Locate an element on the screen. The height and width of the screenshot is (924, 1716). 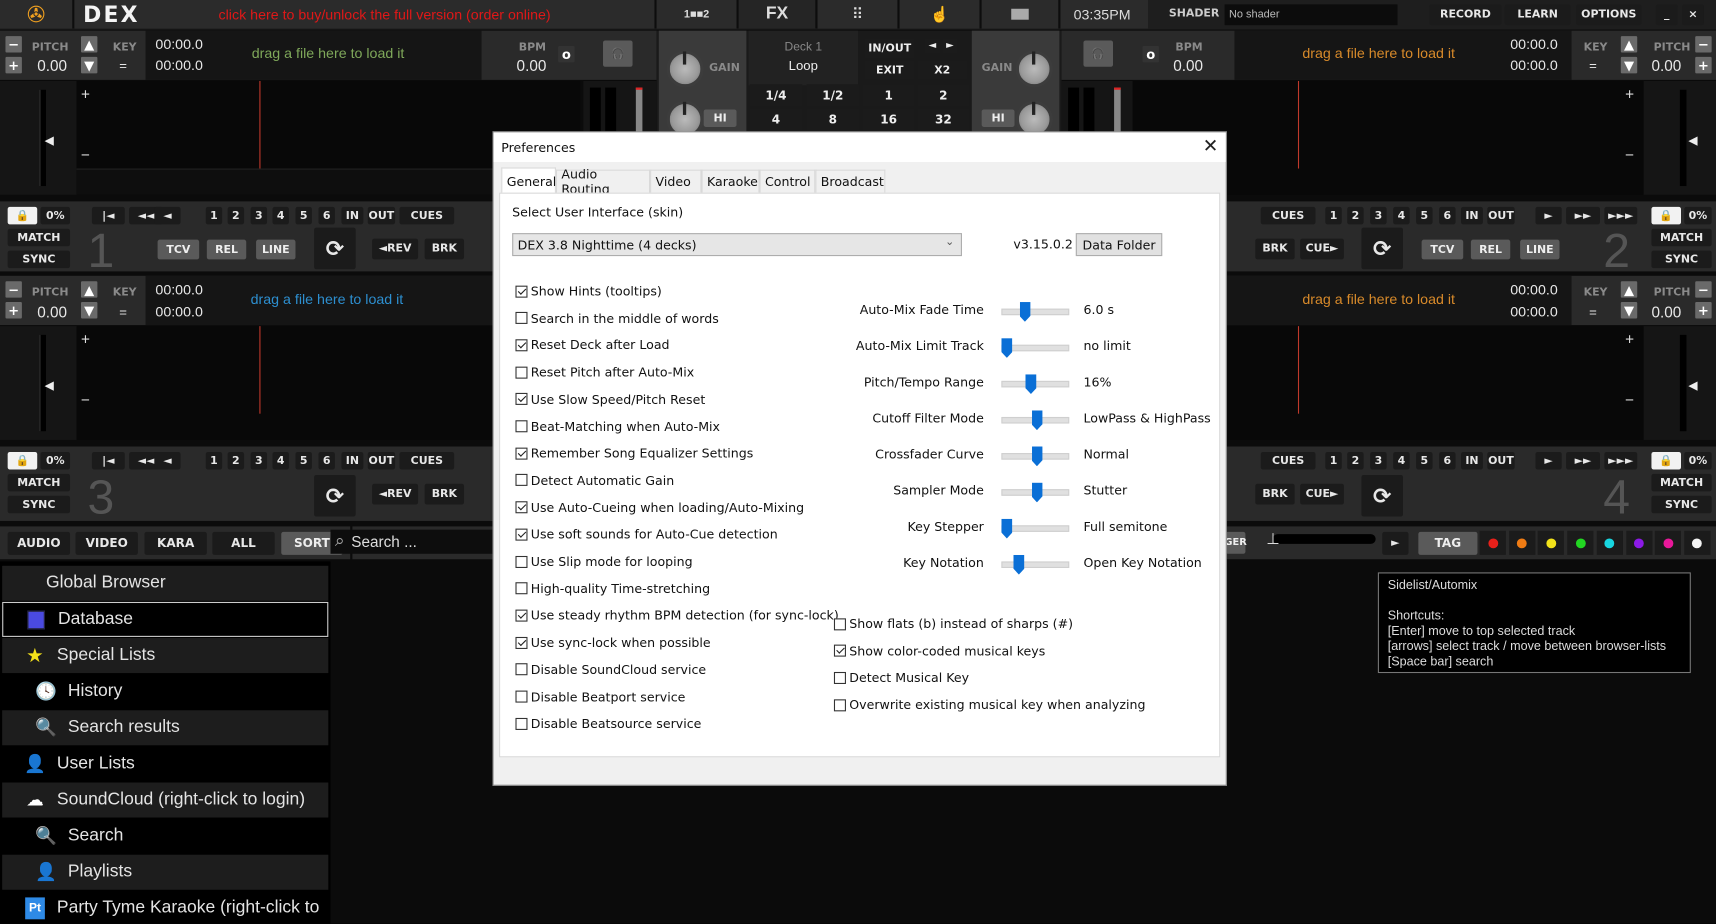
deck-1-hotcue-3: 3 is located at coordinates (259, 215).